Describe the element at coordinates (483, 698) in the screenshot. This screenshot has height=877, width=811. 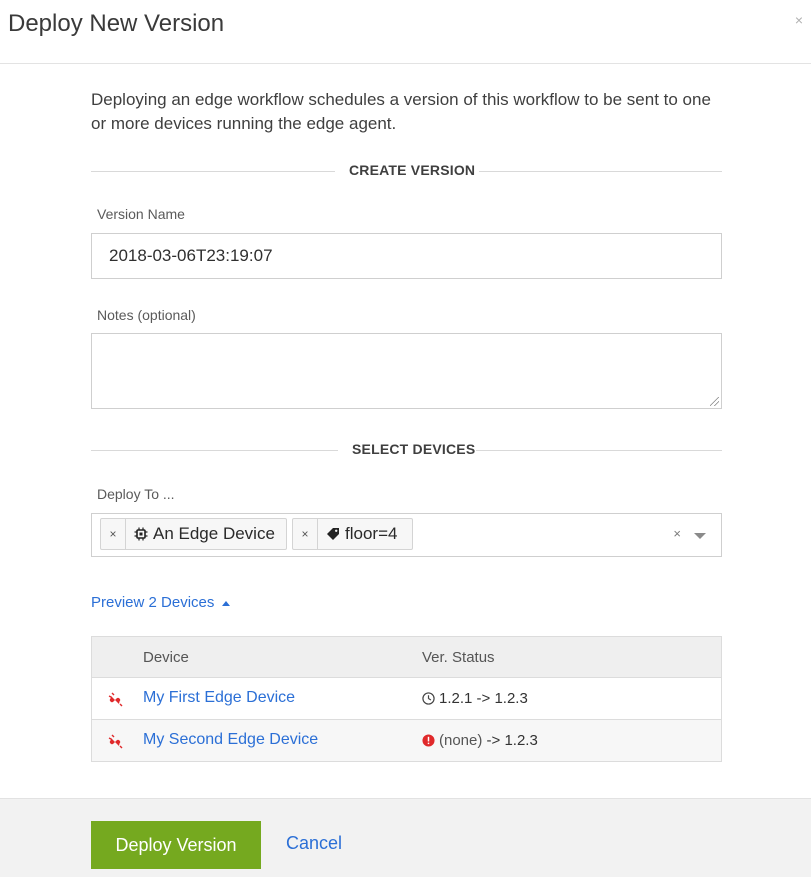
I see `status-text: 1.2.1 -> 1.2.3` at that location.